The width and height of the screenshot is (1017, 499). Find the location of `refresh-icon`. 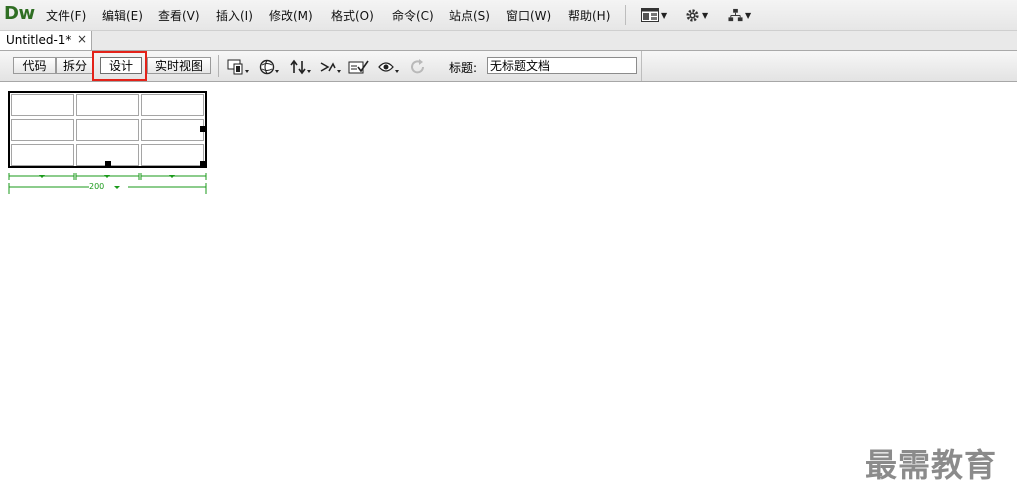

refresh-icon is located at coordinates (422, 67).